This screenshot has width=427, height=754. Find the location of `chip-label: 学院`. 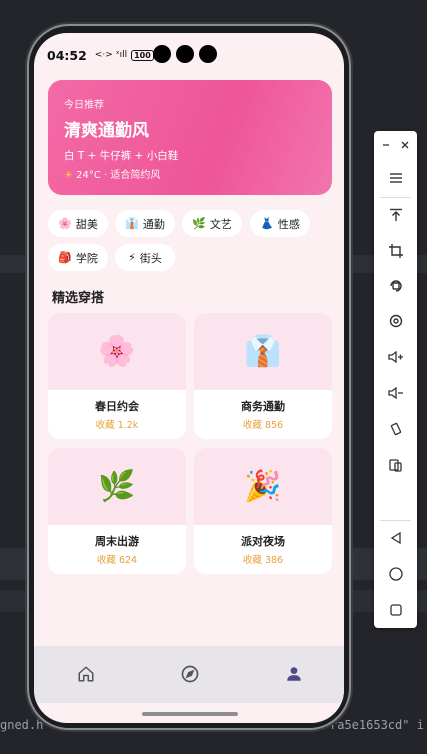

chip-label: 学院 is located at coordinates (86, 258).